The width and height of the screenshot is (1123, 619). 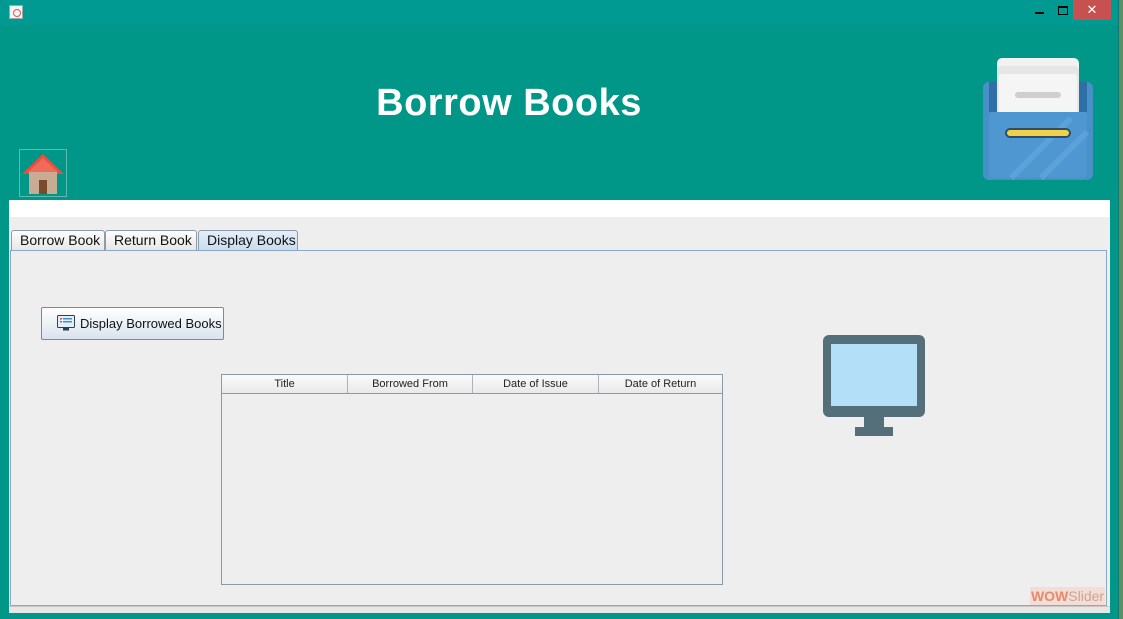 I want to click on monitor-list-icon, so click(x=66, y=323).